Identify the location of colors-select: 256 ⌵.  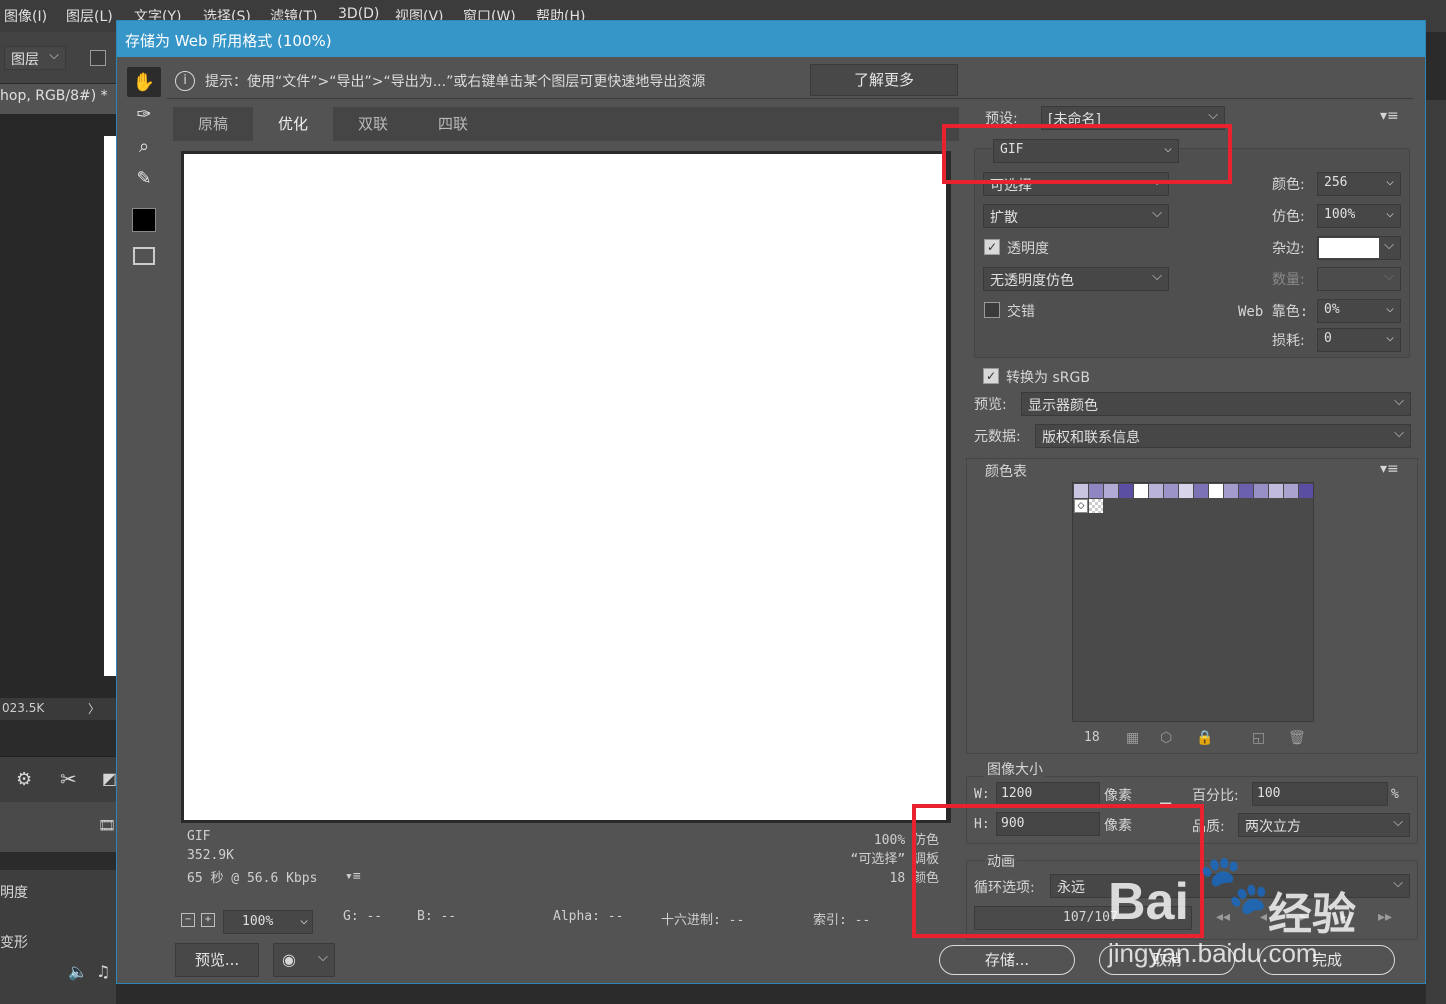
(1359, 184).